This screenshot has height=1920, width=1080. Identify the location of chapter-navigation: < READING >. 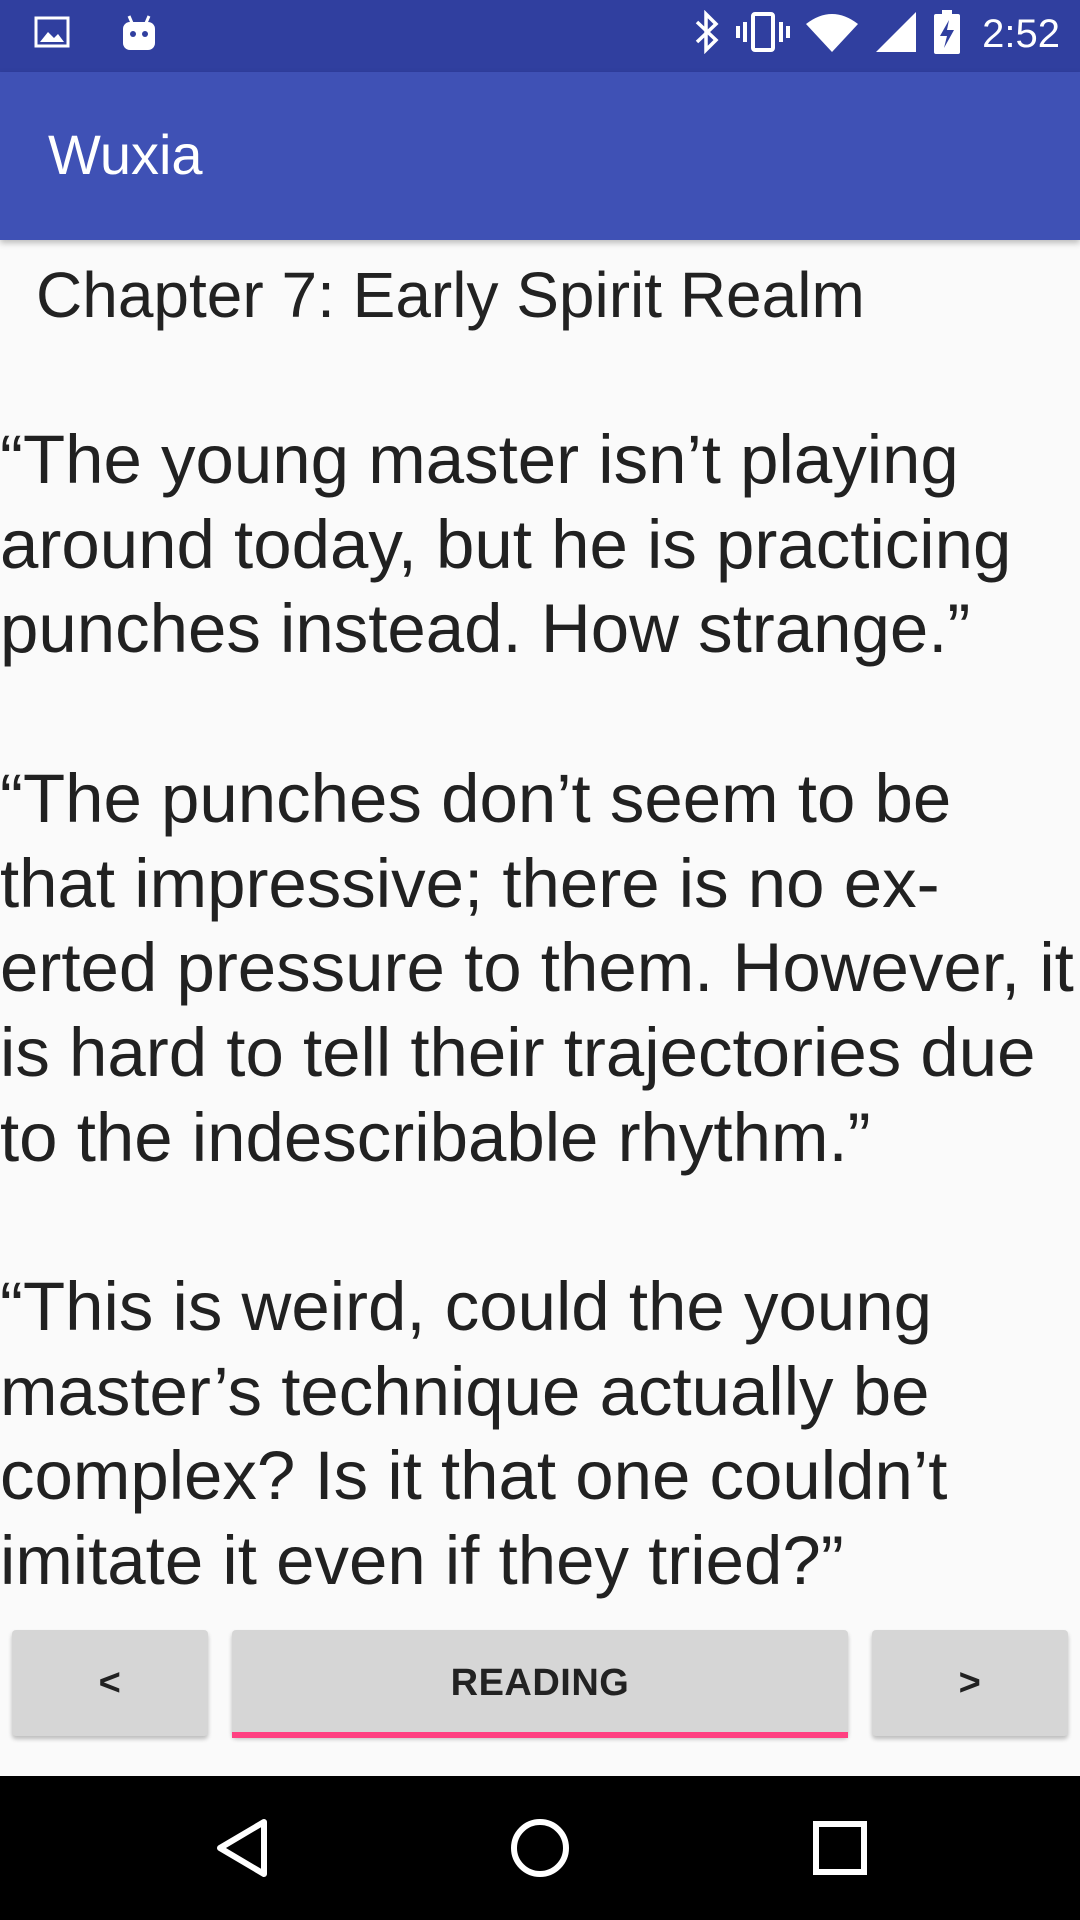
(540, 1701).